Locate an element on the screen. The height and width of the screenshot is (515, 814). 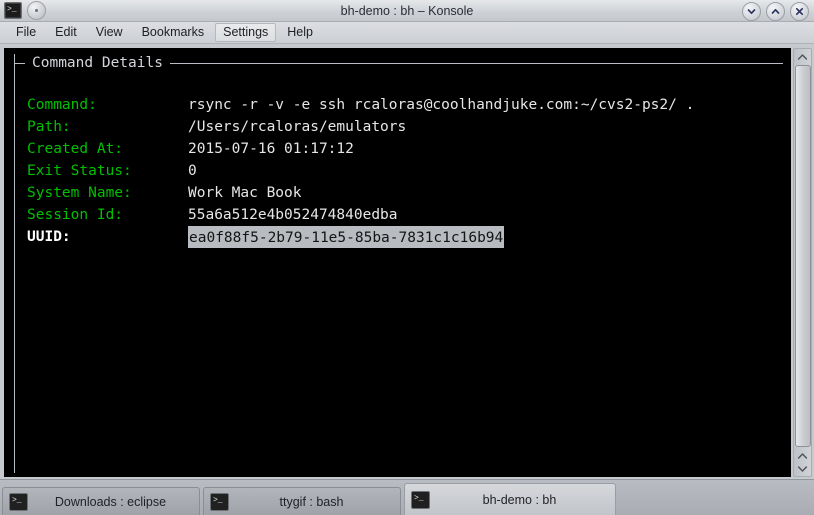
menu-item-view: View is located at coordinates (109, 32).